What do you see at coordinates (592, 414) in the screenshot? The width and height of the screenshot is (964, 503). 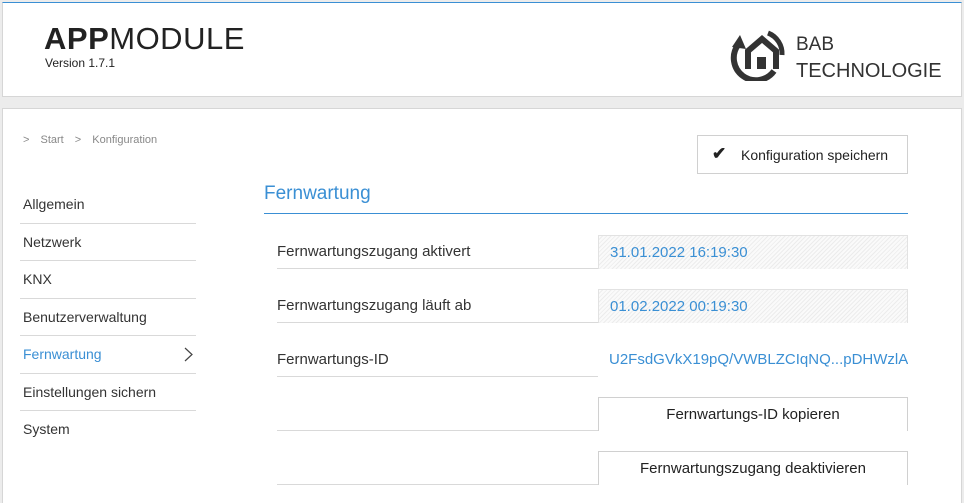 I see `row-copy-id: Fernwartungs-ID kopieren` at bounding box center [592, 414].